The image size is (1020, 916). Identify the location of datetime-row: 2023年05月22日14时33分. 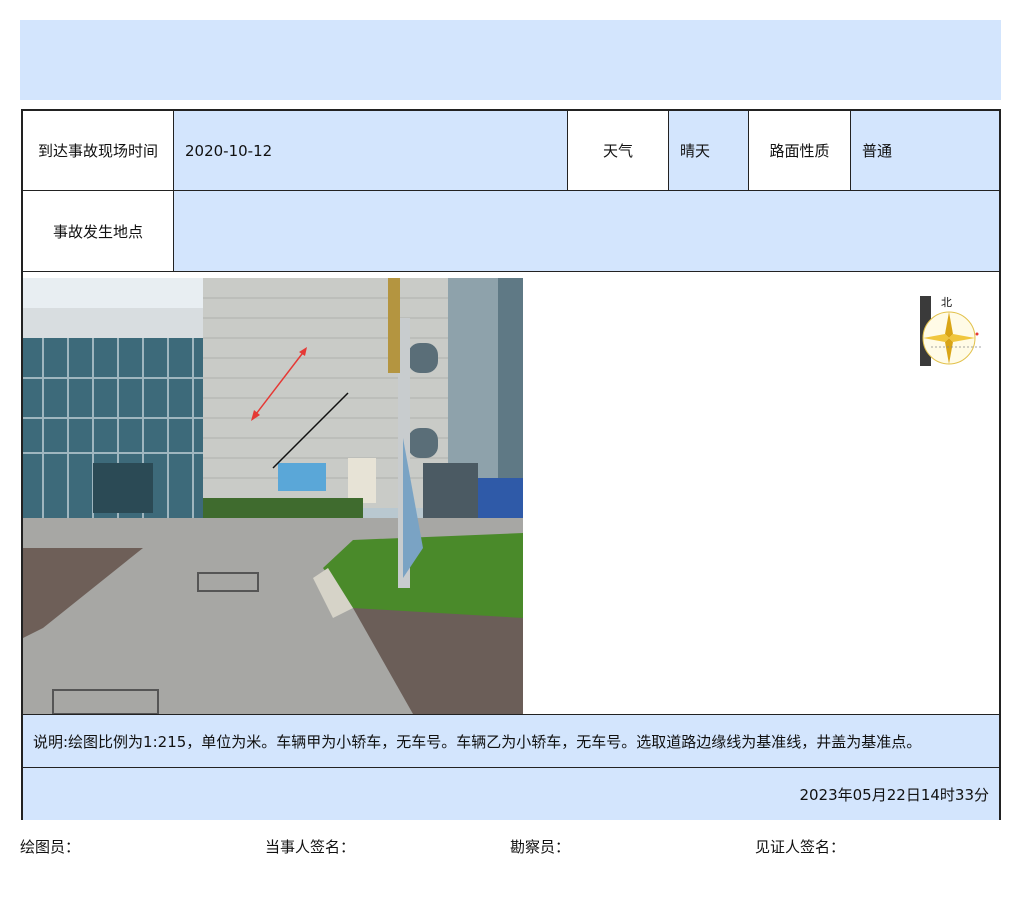
(511, 794).